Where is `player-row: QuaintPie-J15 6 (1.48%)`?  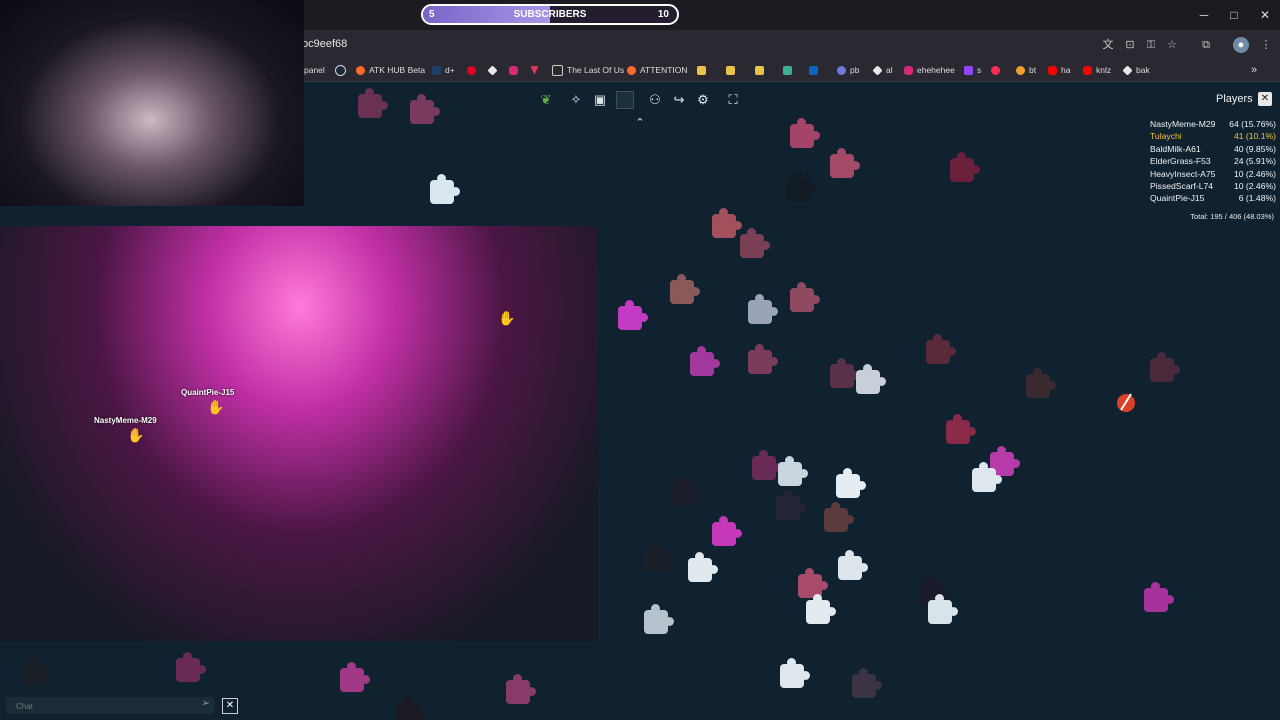 player-row: QuaintPie-J15 6 (1.48%) is located at coordinates (1213, 198).